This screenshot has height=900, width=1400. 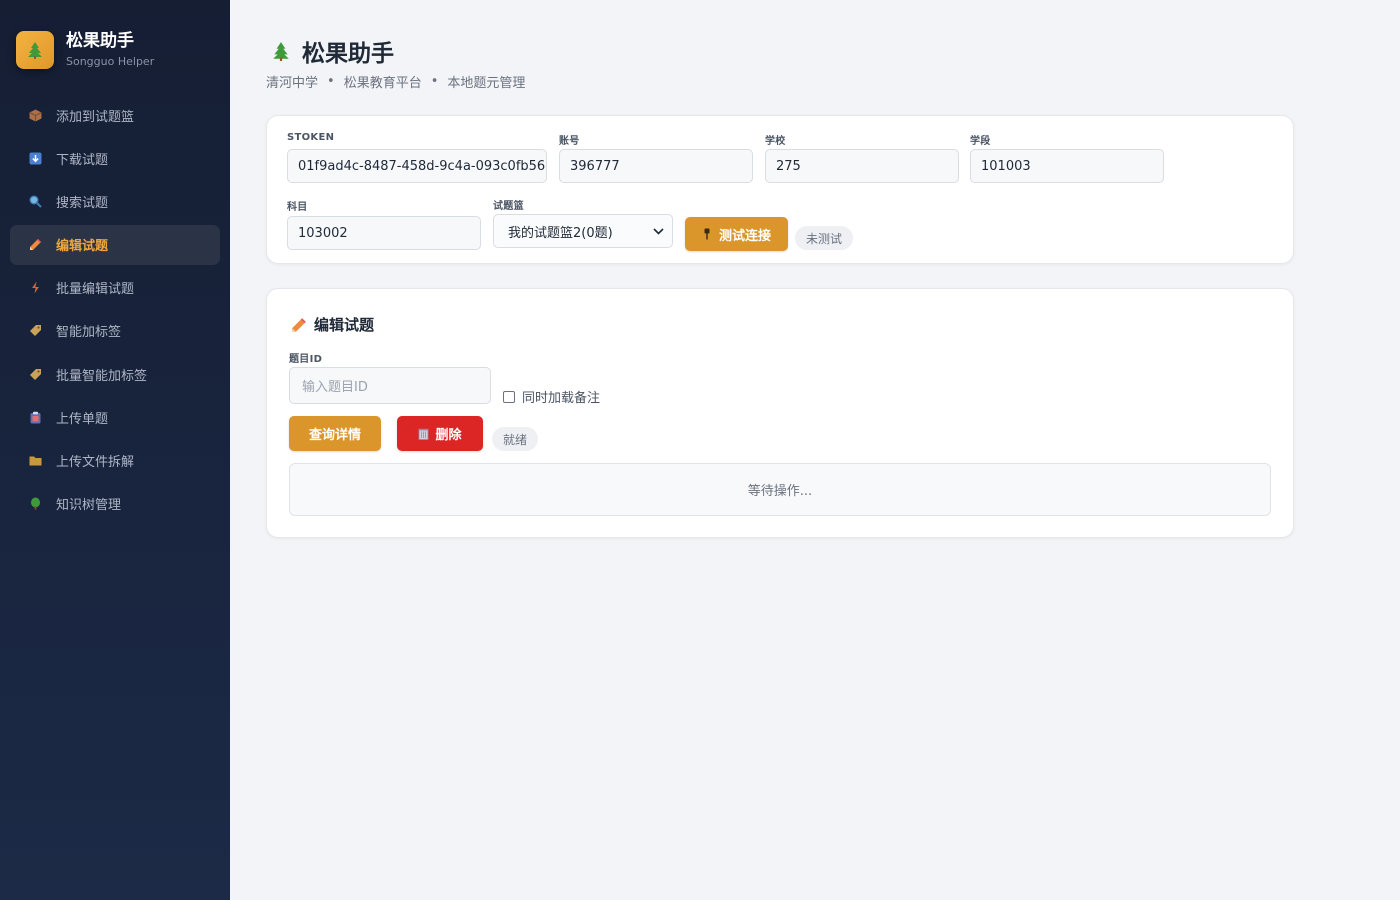 What do you see at coordinates (89, 333) in the screenshot?
I see `sidebar-item-label: 智能加标签` at bounding box center [89, 333].